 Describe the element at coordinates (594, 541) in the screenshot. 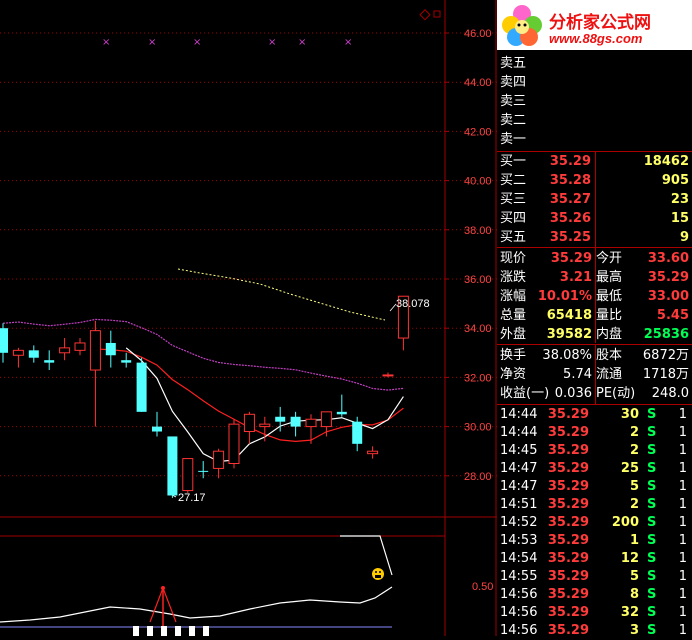

I see `trade-row: 14:53 35.29 1 S 1` at that location.